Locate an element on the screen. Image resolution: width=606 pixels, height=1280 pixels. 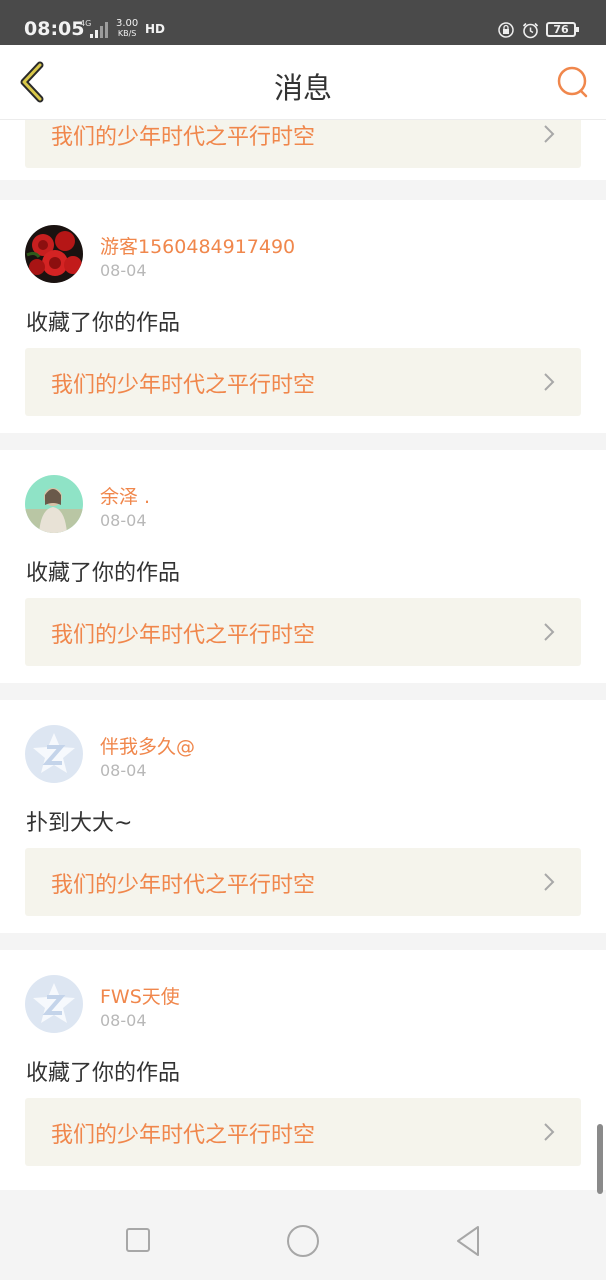
username: FWS天使 is located at coordinates (140, 995).